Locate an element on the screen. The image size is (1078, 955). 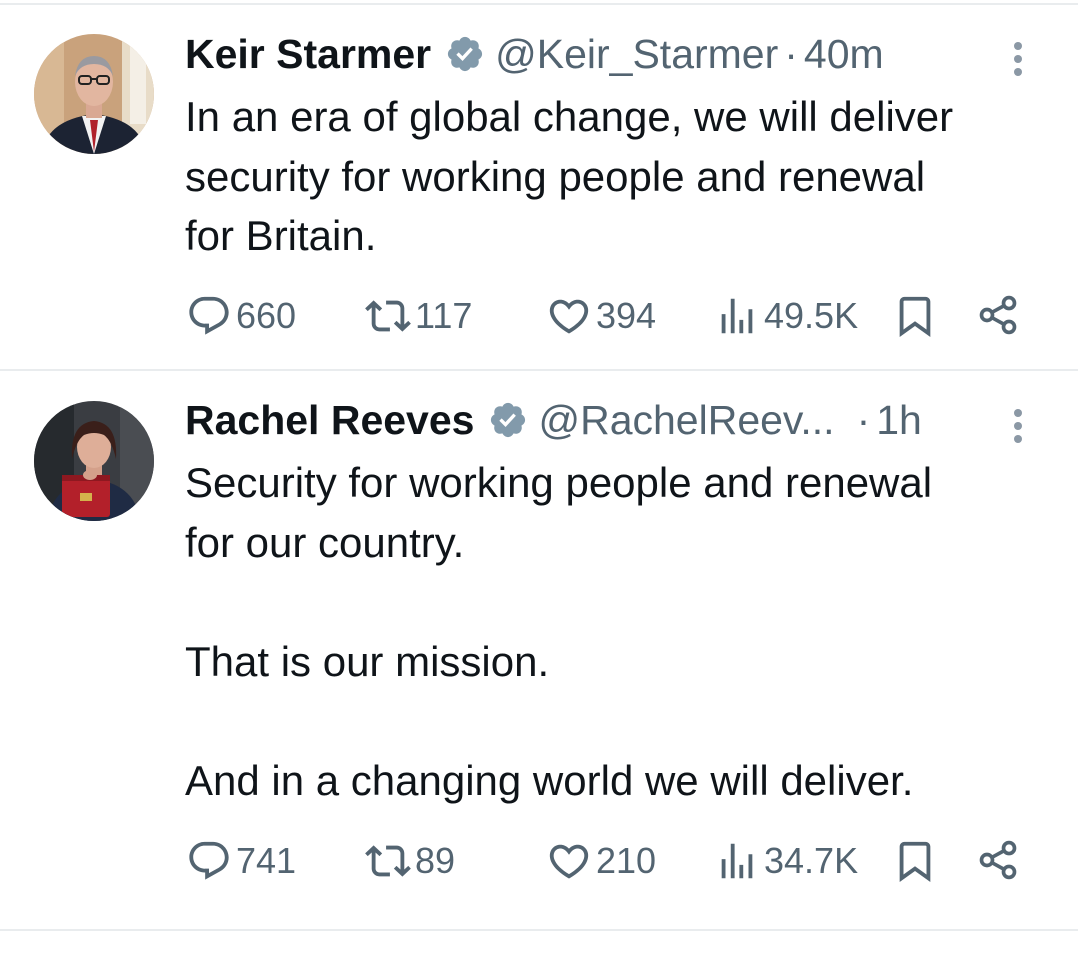
like-count: 394 is located at coordinates (626, 315).